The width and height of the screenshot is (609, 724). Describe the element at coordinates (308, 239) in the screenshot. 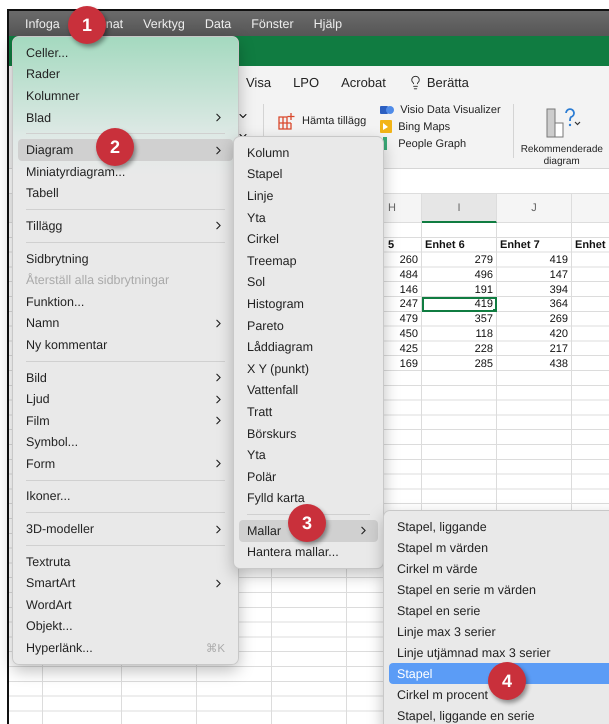

I see `menu-item: Cirkel` at that location.